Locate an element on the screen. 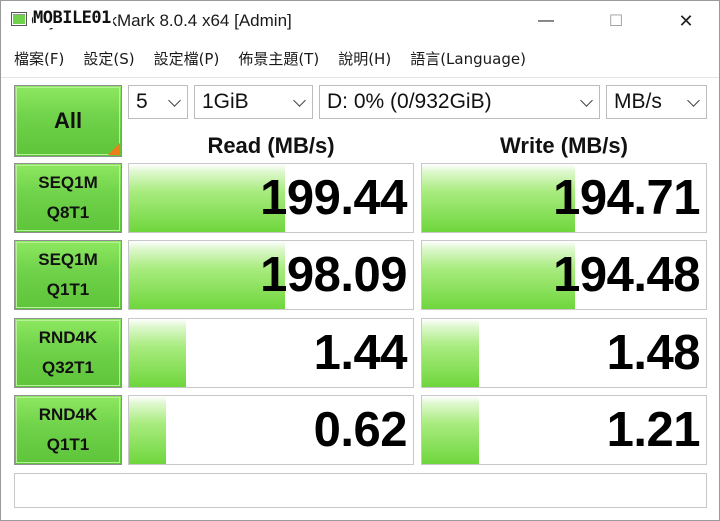 The image size is (720, 521). drive-value: D: 0% (0/932GiB) is located at coordinates (409, 101).